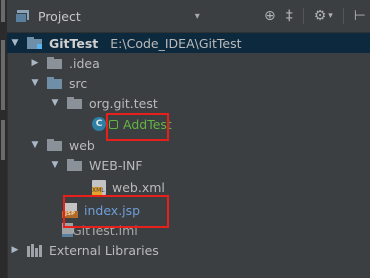  What do you see at coordinates (176, 43) in the screenshot?
I see `root-module-path: E:\Code_IDEA\GitTest` at bounding box center [176, 43].